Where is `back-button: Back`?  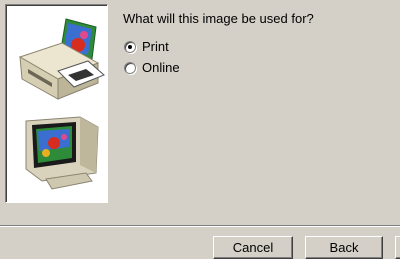 back-button: Back is located at coordinates (344, 247).